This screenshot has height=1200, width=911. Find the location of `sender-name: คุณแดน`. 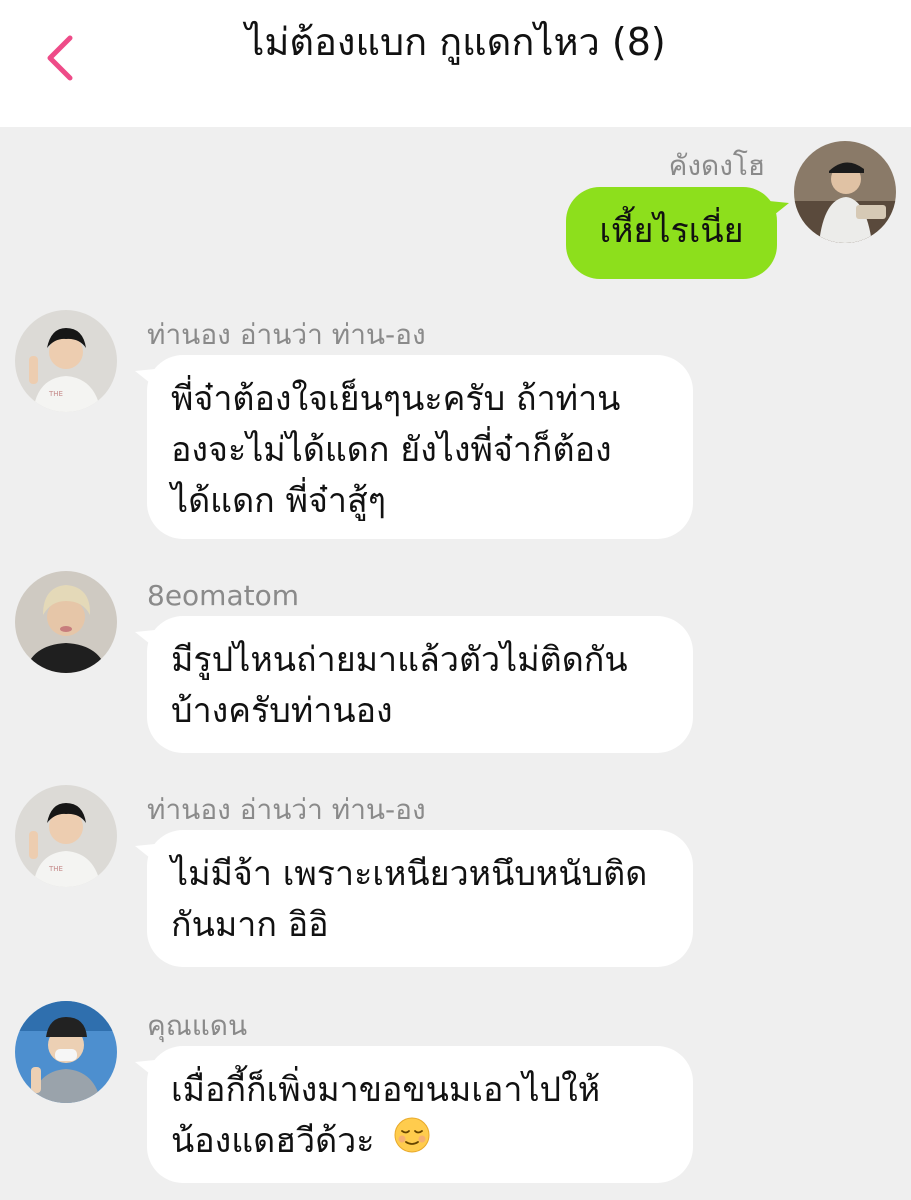

sender-name: คุณแดน is located at coordinates (197, 1025).